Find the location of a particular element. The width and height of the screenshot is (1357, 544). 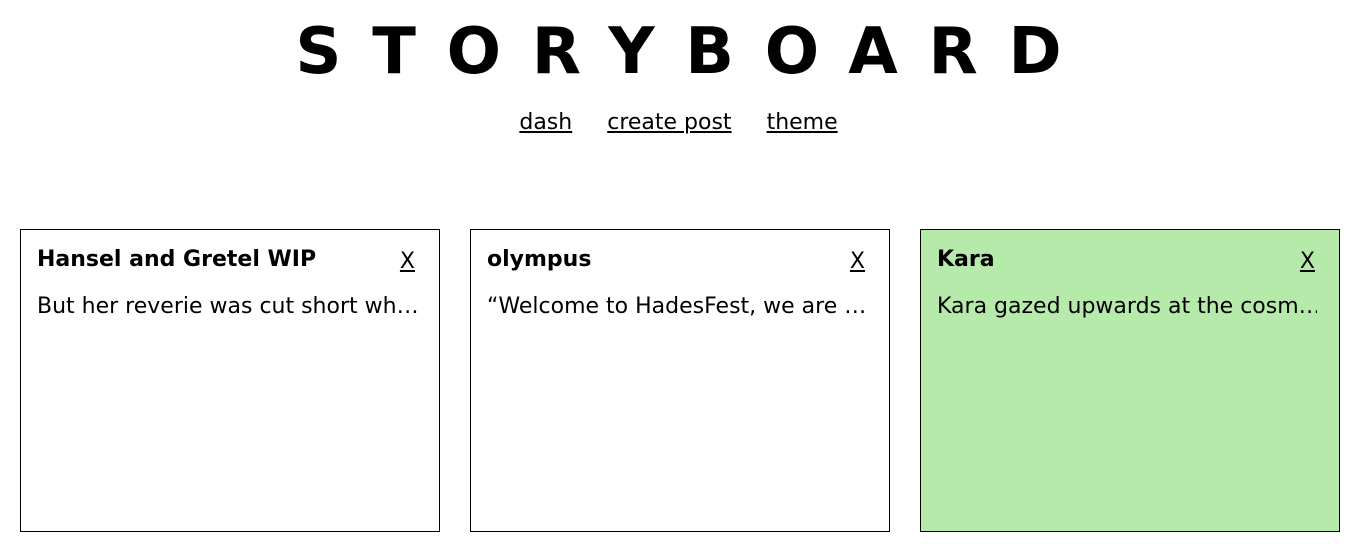

main-nav: dash create post theme is located at coordinates (678, 123).